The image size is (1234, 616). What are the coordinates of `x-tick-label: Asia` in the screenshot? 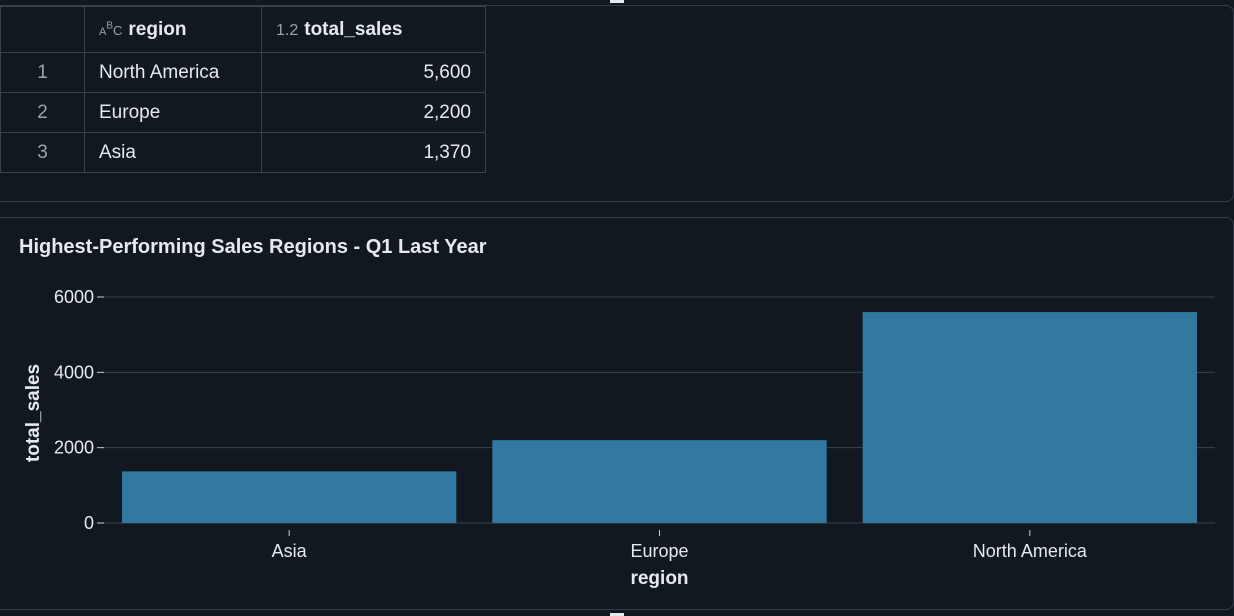 It's located at (290, 551).